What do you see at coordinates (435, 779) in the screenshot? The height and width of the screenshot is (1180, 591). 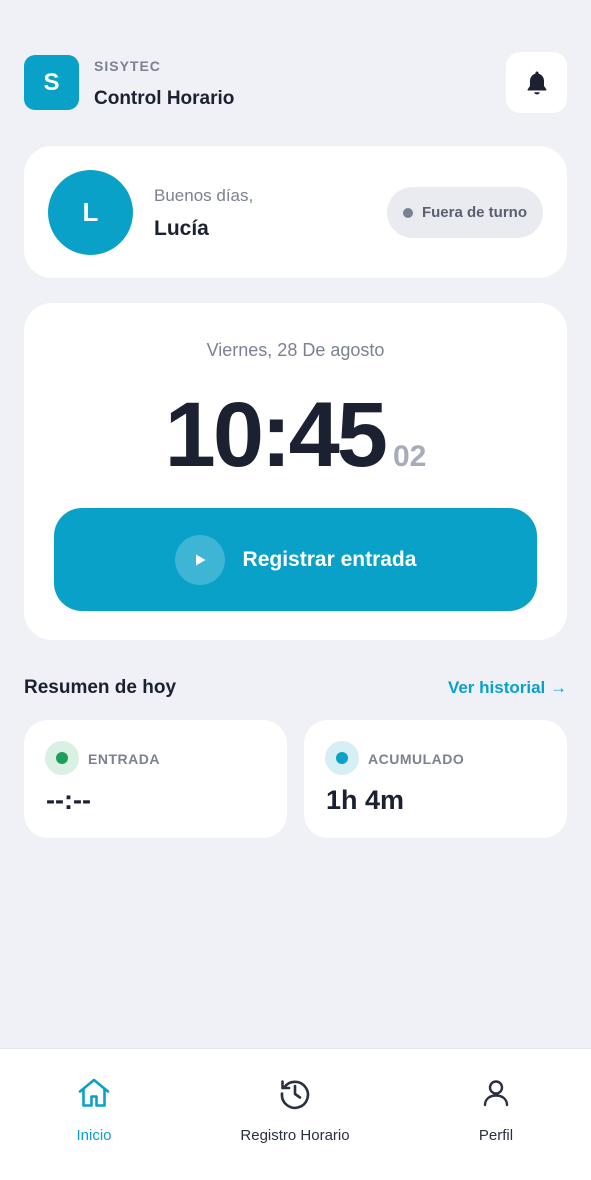 I see `accumulated-stat-card: ACUMULADO 1h 4m` at bounding box center [435, 779].